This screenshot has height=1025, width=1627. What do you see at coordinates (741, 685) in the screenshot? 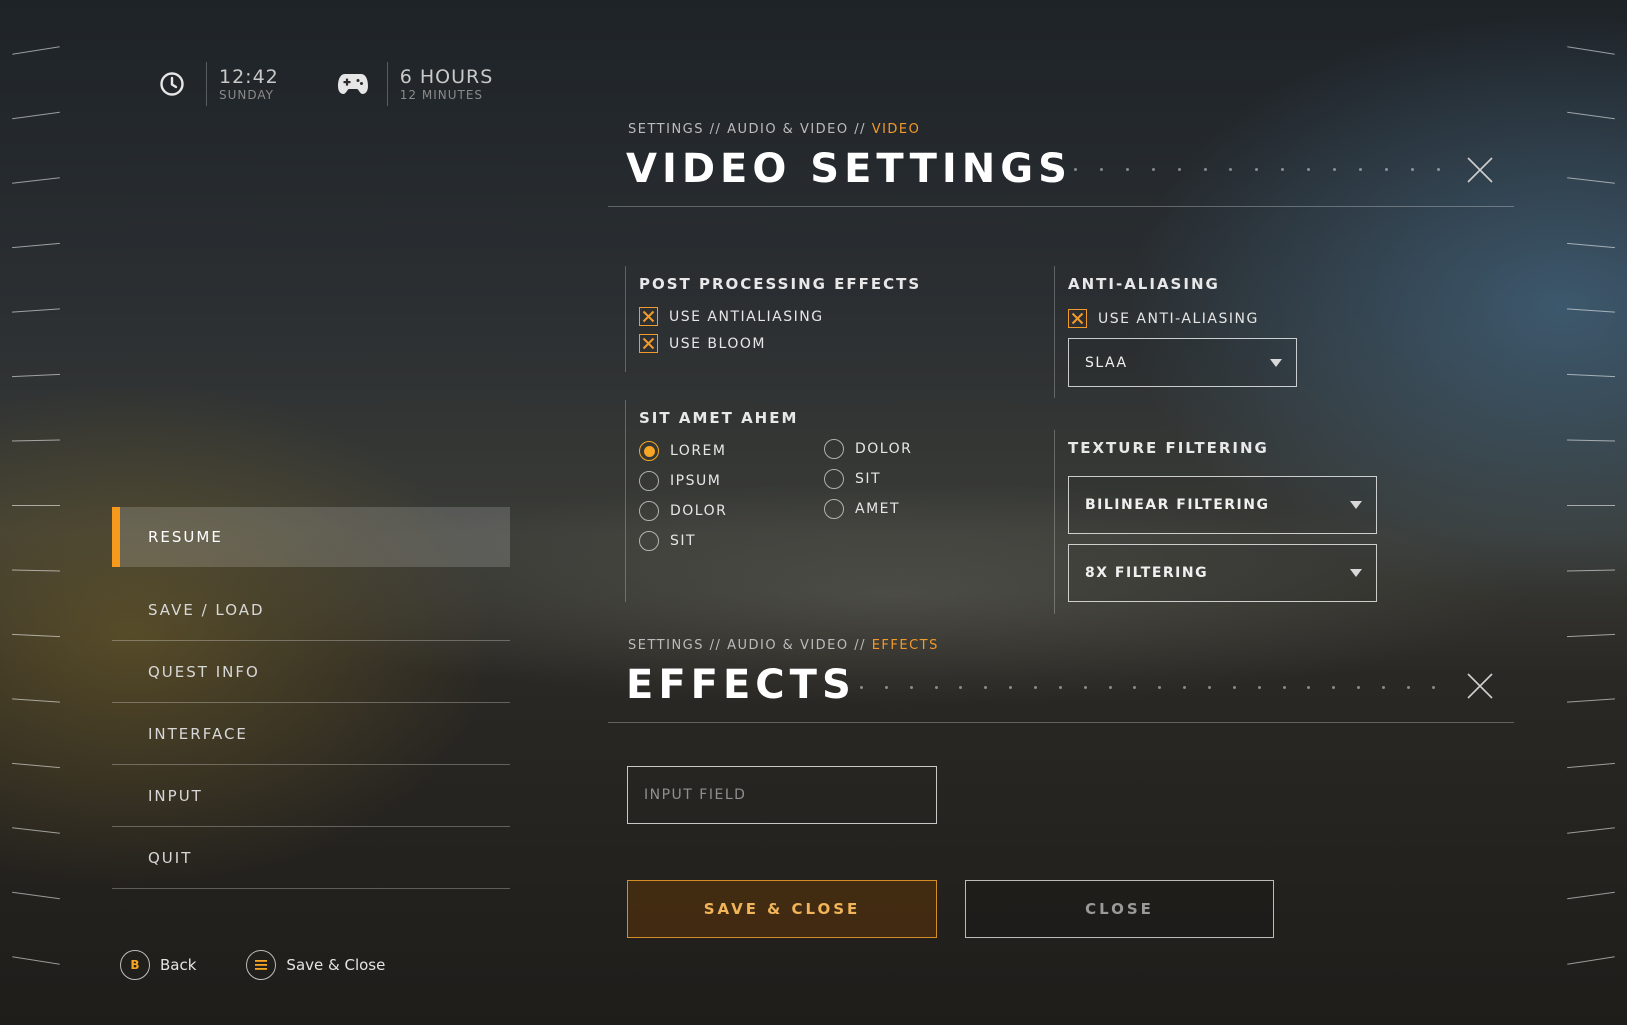
I see `effects-title: EFFECTS` at bounding box center [741, 685].